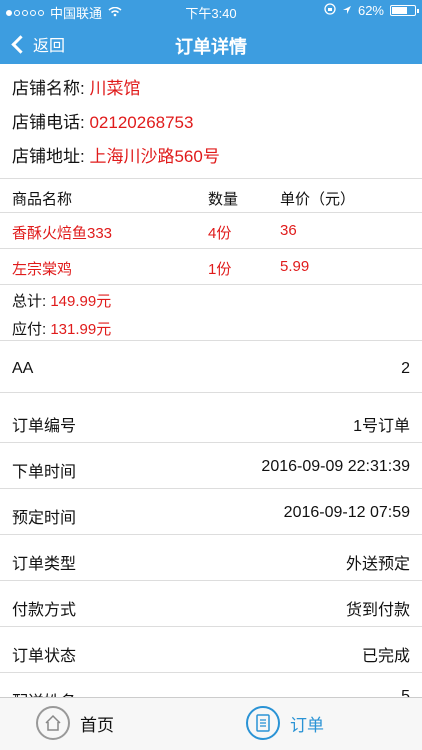 Image resolution: width=422 pixels, height=750 pixels. What do you see at coordinates (385, 656) in the screenshot?
I see `info-value: 已完成` at bounding box center [385, 656].